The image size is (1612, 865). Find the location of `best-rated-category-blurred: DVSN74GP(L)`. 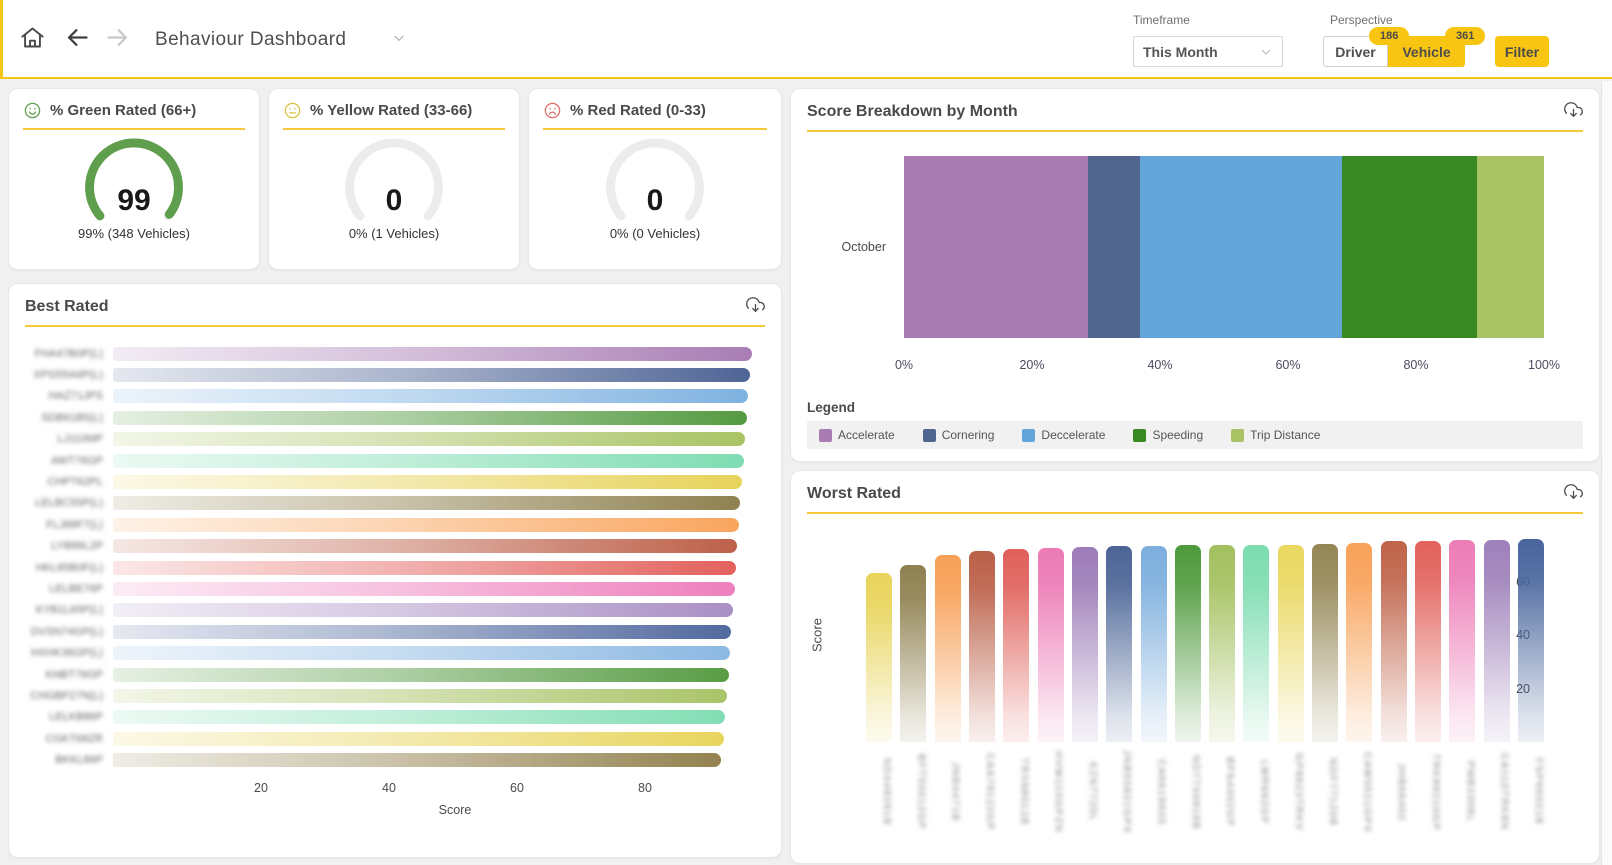

best-rated-category-blurred: DVSN74GP(L) is located at coordinates (66, 631).